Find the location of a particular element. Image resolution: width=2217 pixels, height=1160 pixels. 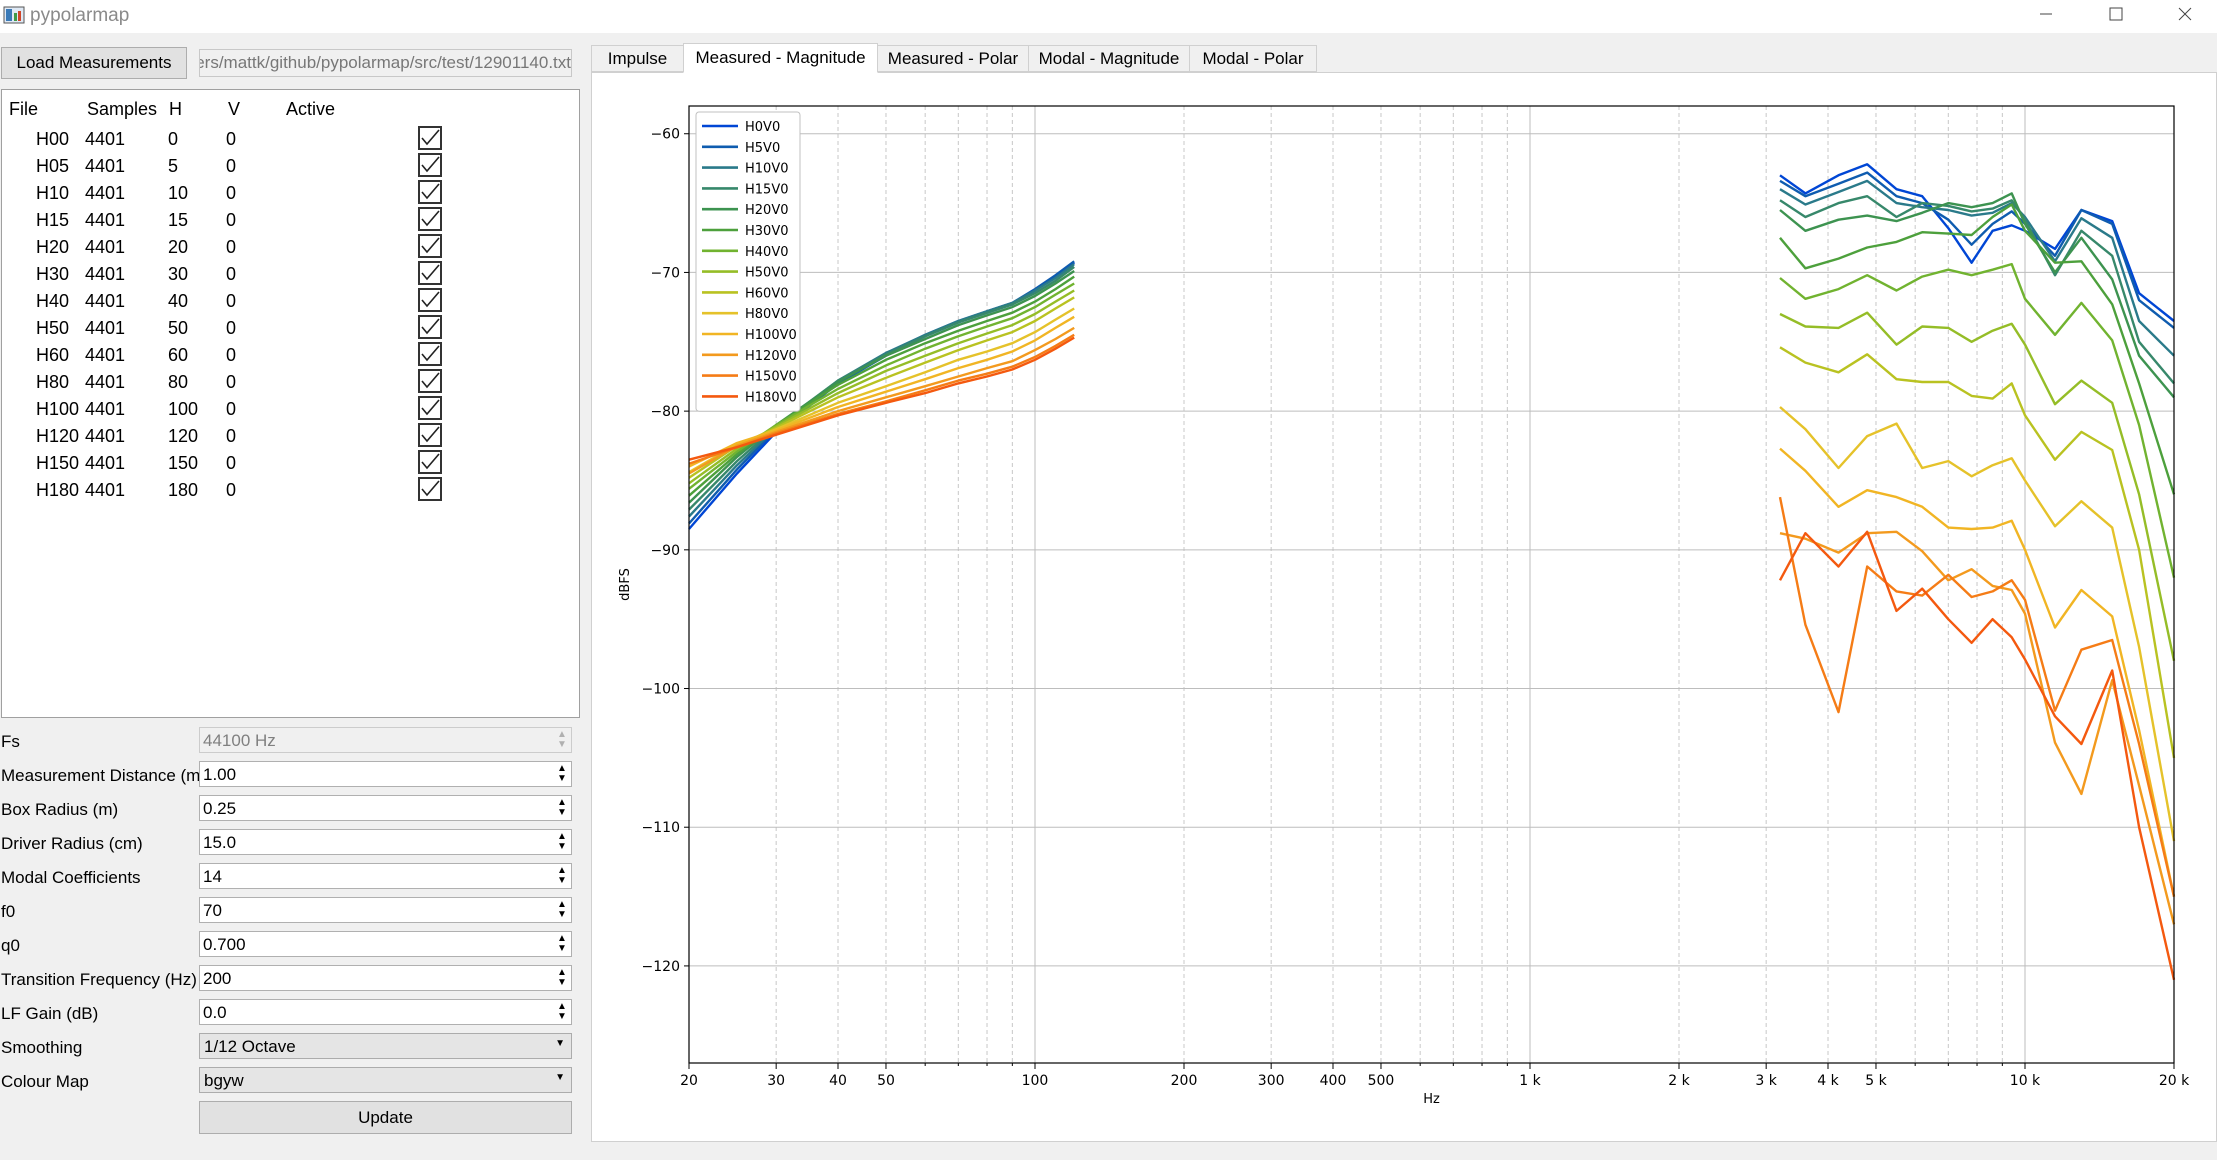

box-radius-label: Box Radius (m) is located at coordinates (60, 809).